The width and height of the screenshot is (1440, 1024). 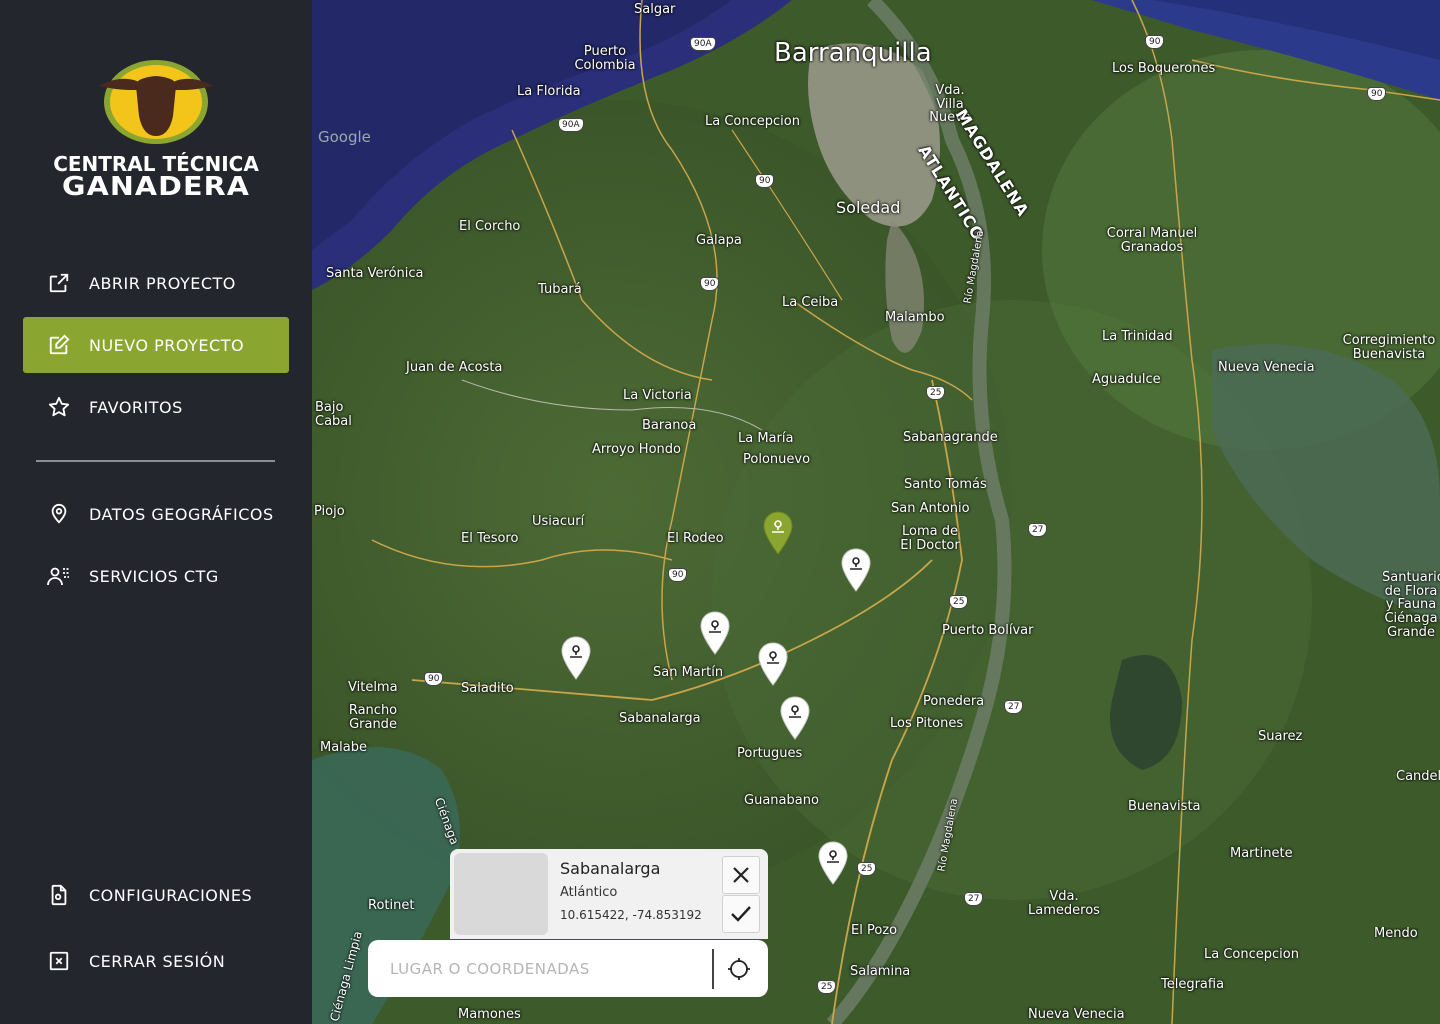 I want to click on nav-label: NUEVO PROYECTO, so click(x=167, y=345).